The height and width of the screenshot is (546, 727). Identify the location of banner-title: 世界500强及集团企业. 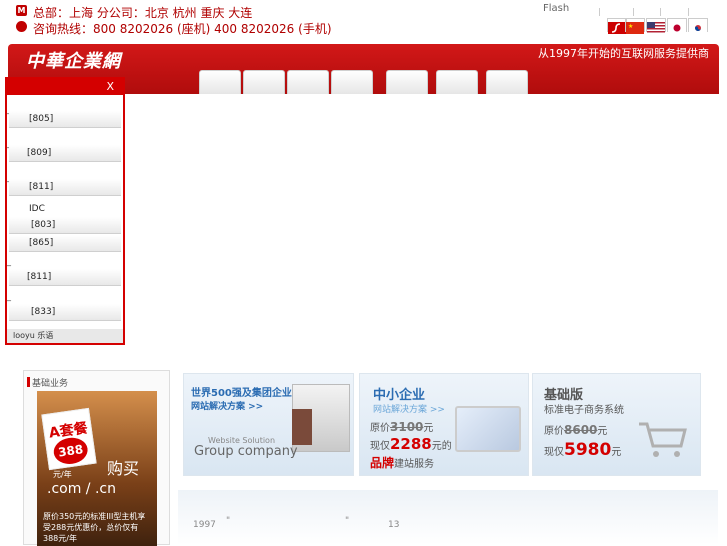
(241, 393).